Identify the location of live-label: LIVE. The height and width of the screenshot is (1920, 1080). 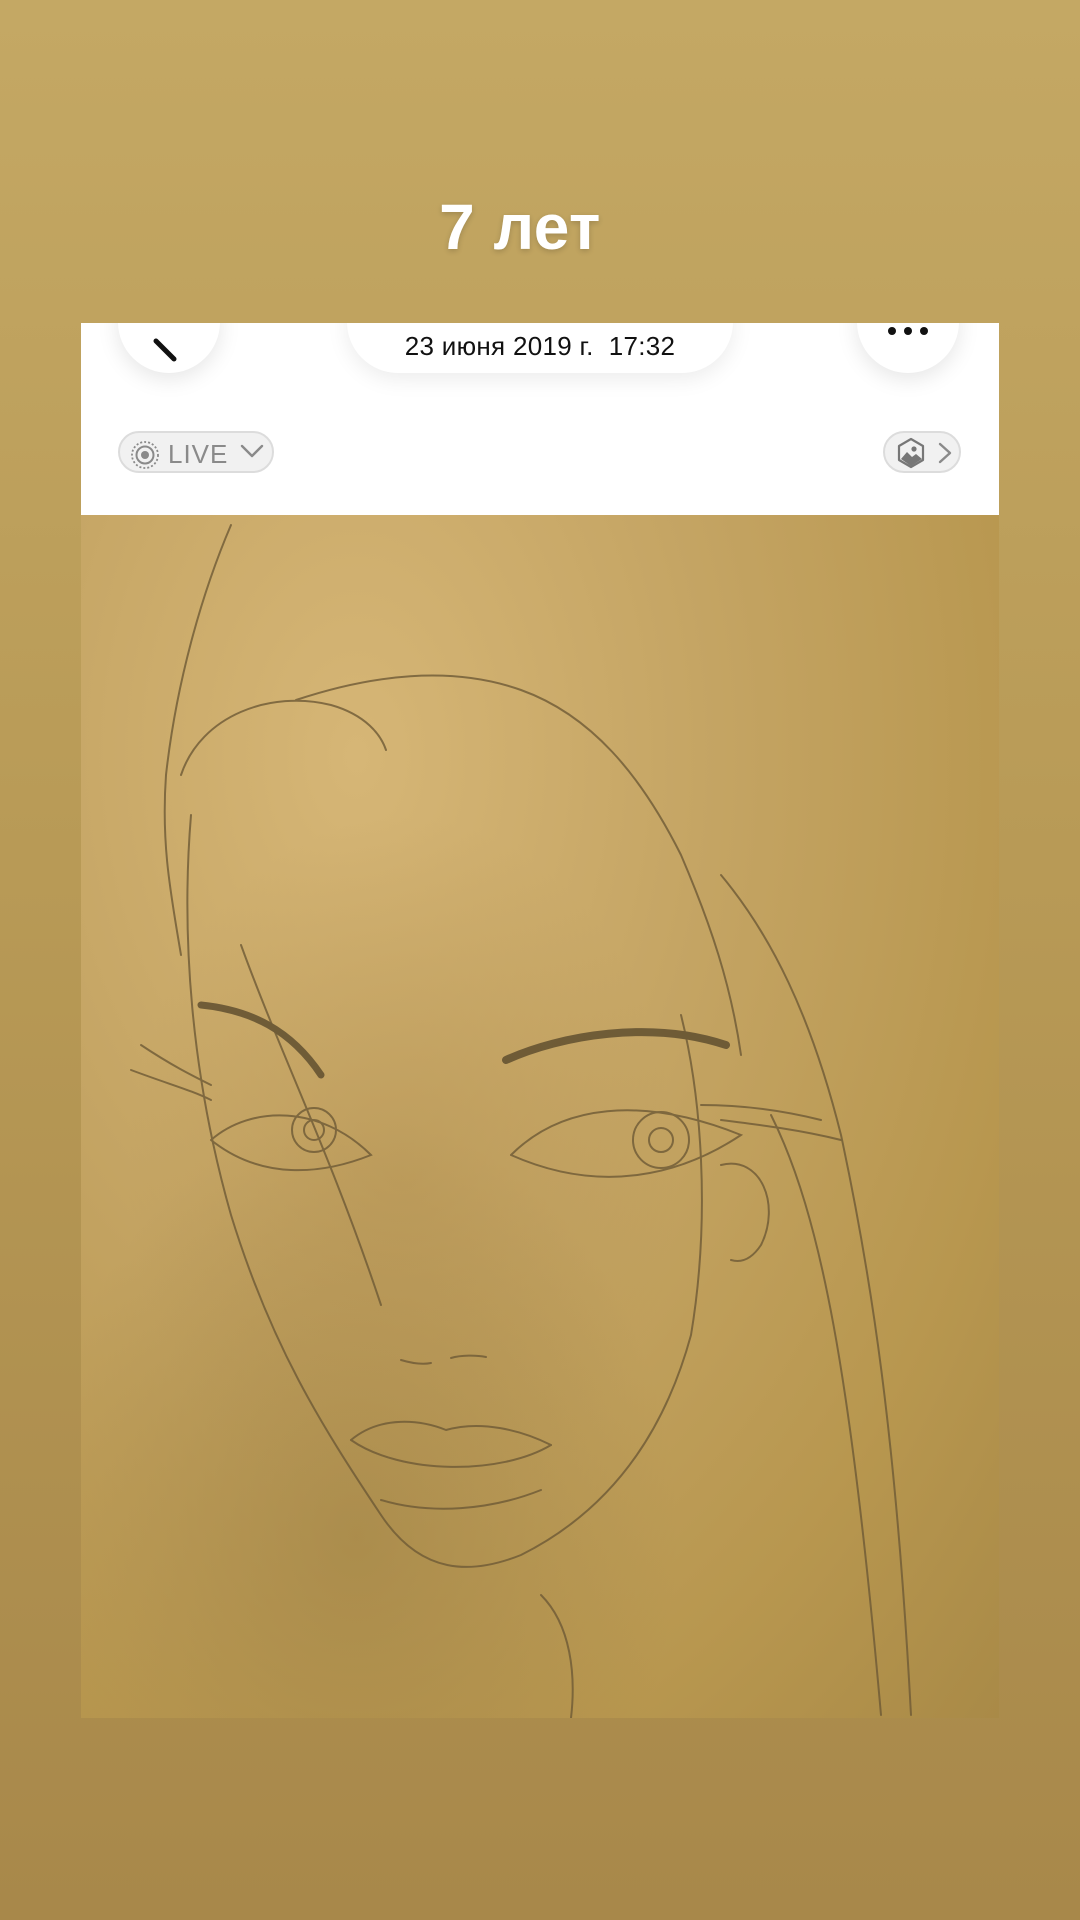
(198, 454).